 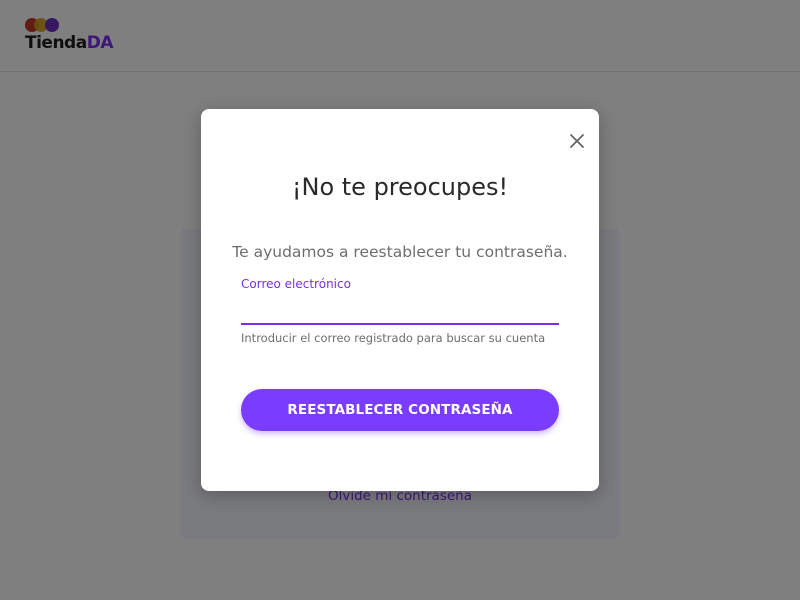 What do you see at coordinates (400, 311) in the screenshot?
I see `email-field` at bounding box center [400, 311].